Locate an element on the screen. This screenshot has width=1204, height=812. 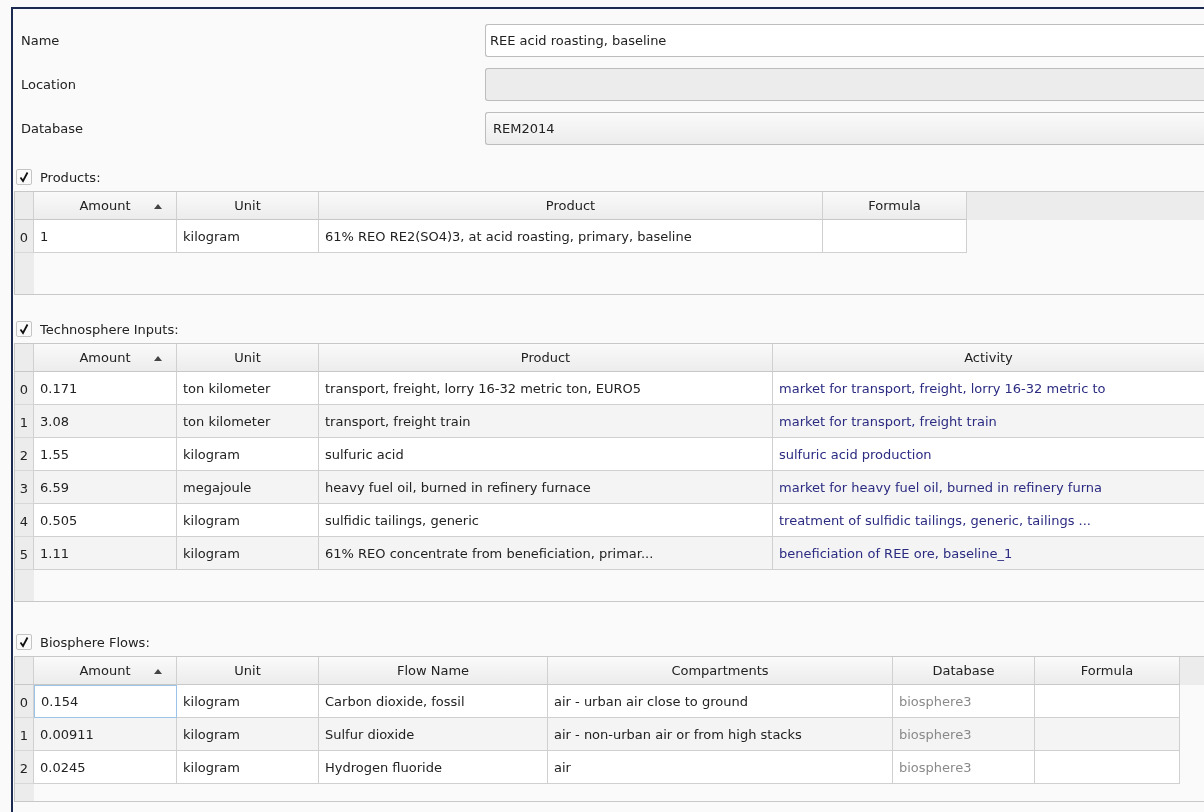
field-label: Name is located at coordinates (40, 40).